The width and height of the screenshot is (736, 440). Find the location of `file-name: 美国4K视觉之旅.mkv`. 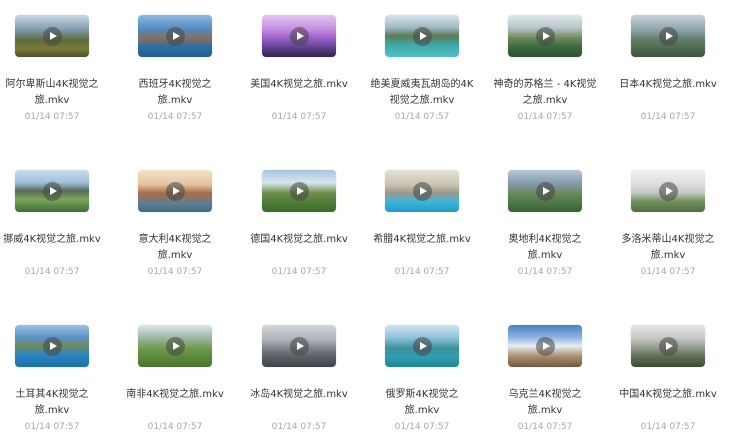

file-name: 美国4K视觉之旅.mkv is located at coordinates (299, 85).